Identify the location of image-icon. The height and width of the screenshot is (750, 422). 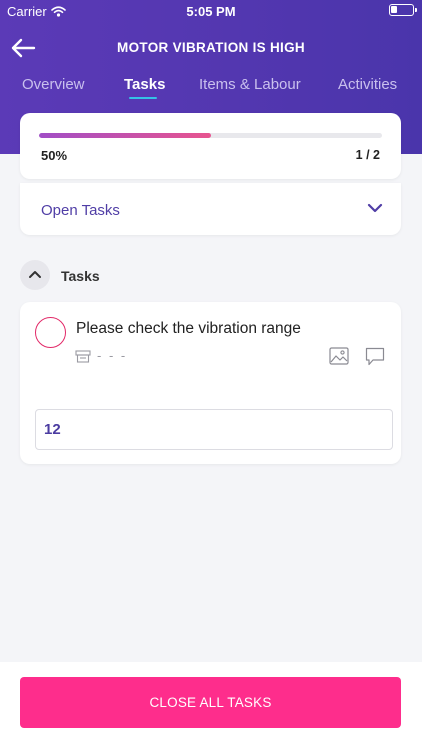
(339, 356).